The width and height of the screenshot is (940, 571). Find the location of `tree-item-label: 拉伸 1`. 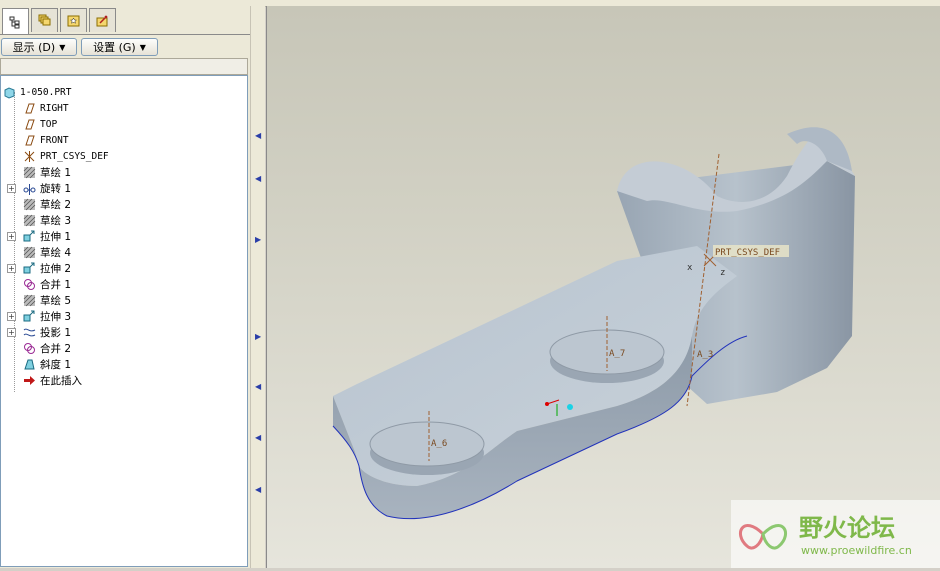

tree-item-label: 拉伸 1 is located at coordinates (56, 236).